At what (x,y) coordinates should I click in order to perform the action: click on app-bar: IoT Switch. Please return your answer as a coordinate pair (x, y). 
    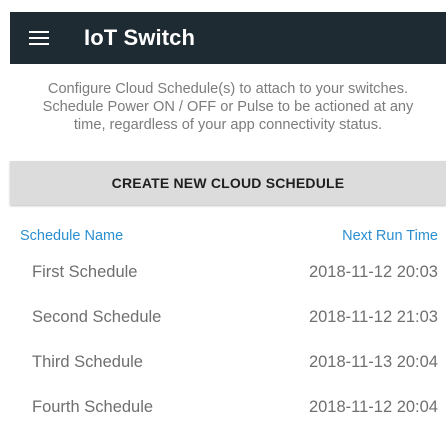
    Looking at the image, I should click on (228, 38).